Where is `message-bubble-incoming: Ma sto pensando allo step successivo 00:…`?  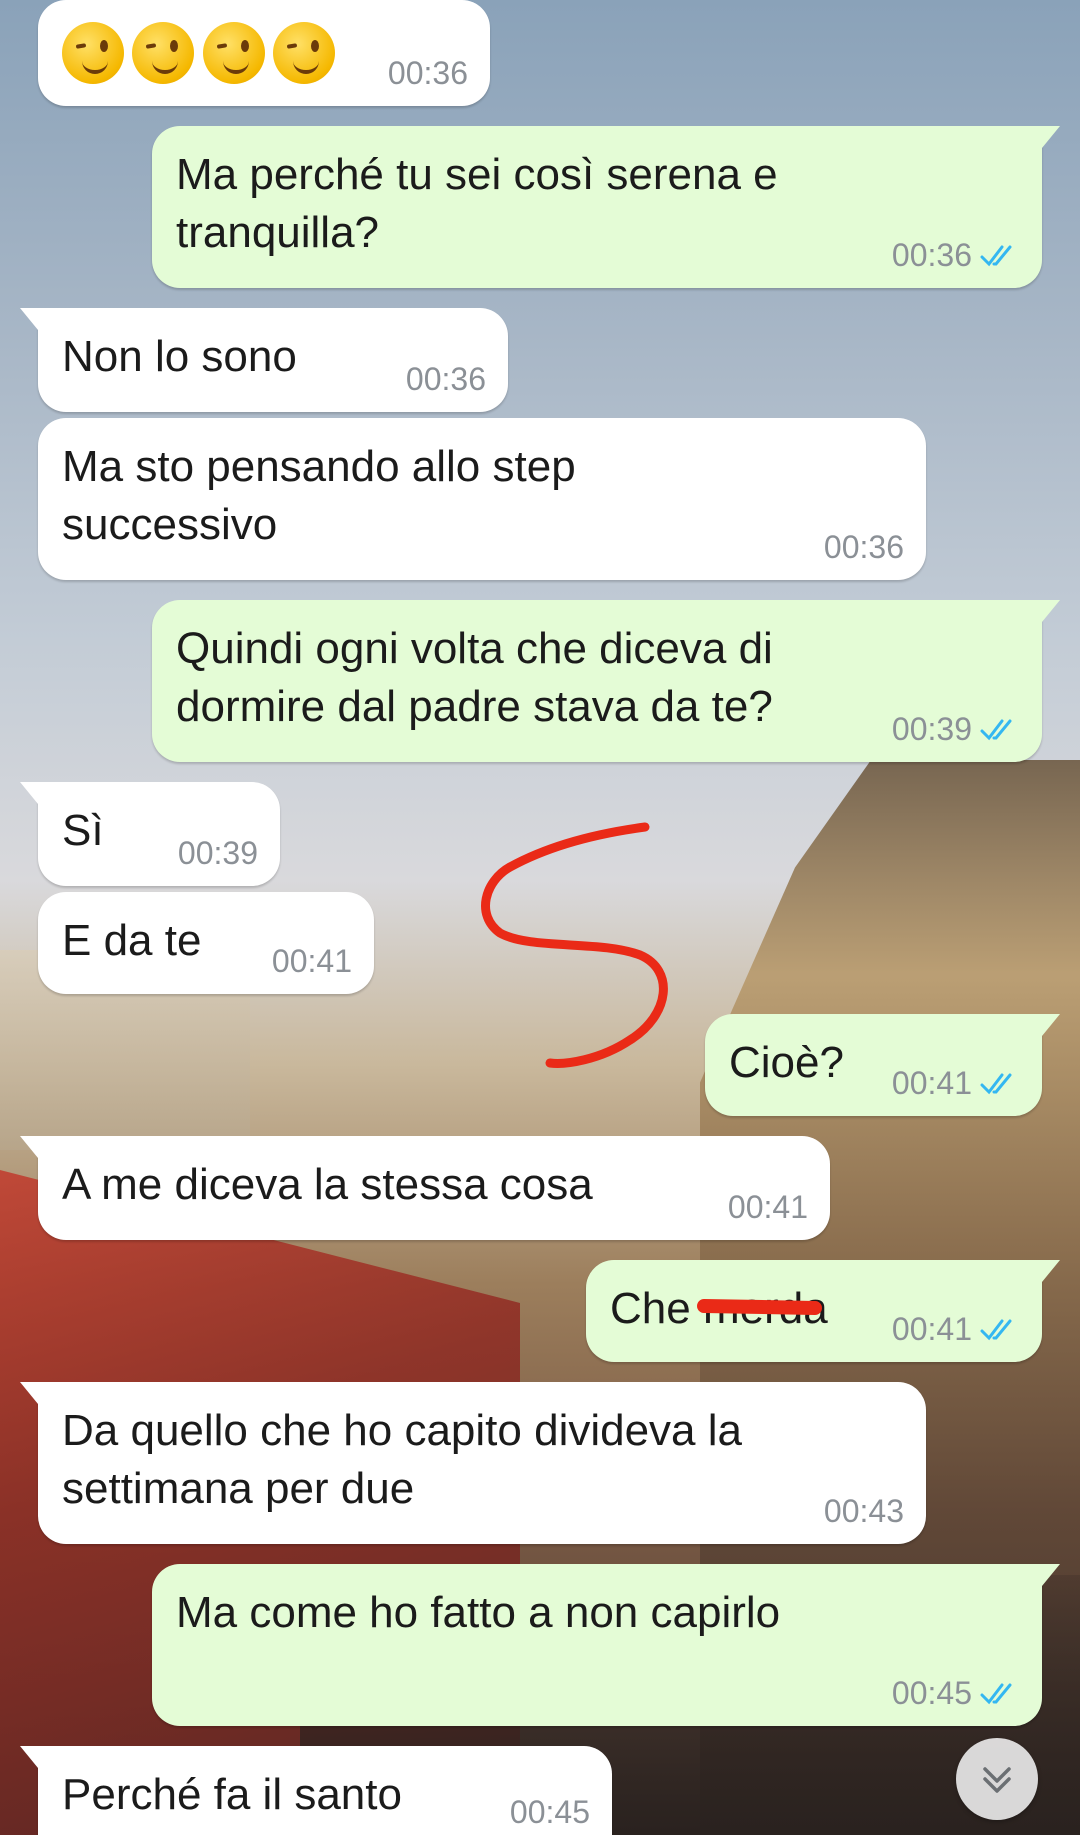
message-bubble-incoming: Ma sto pensando allo step successivo 00:… is located at coordinates (482, 499).